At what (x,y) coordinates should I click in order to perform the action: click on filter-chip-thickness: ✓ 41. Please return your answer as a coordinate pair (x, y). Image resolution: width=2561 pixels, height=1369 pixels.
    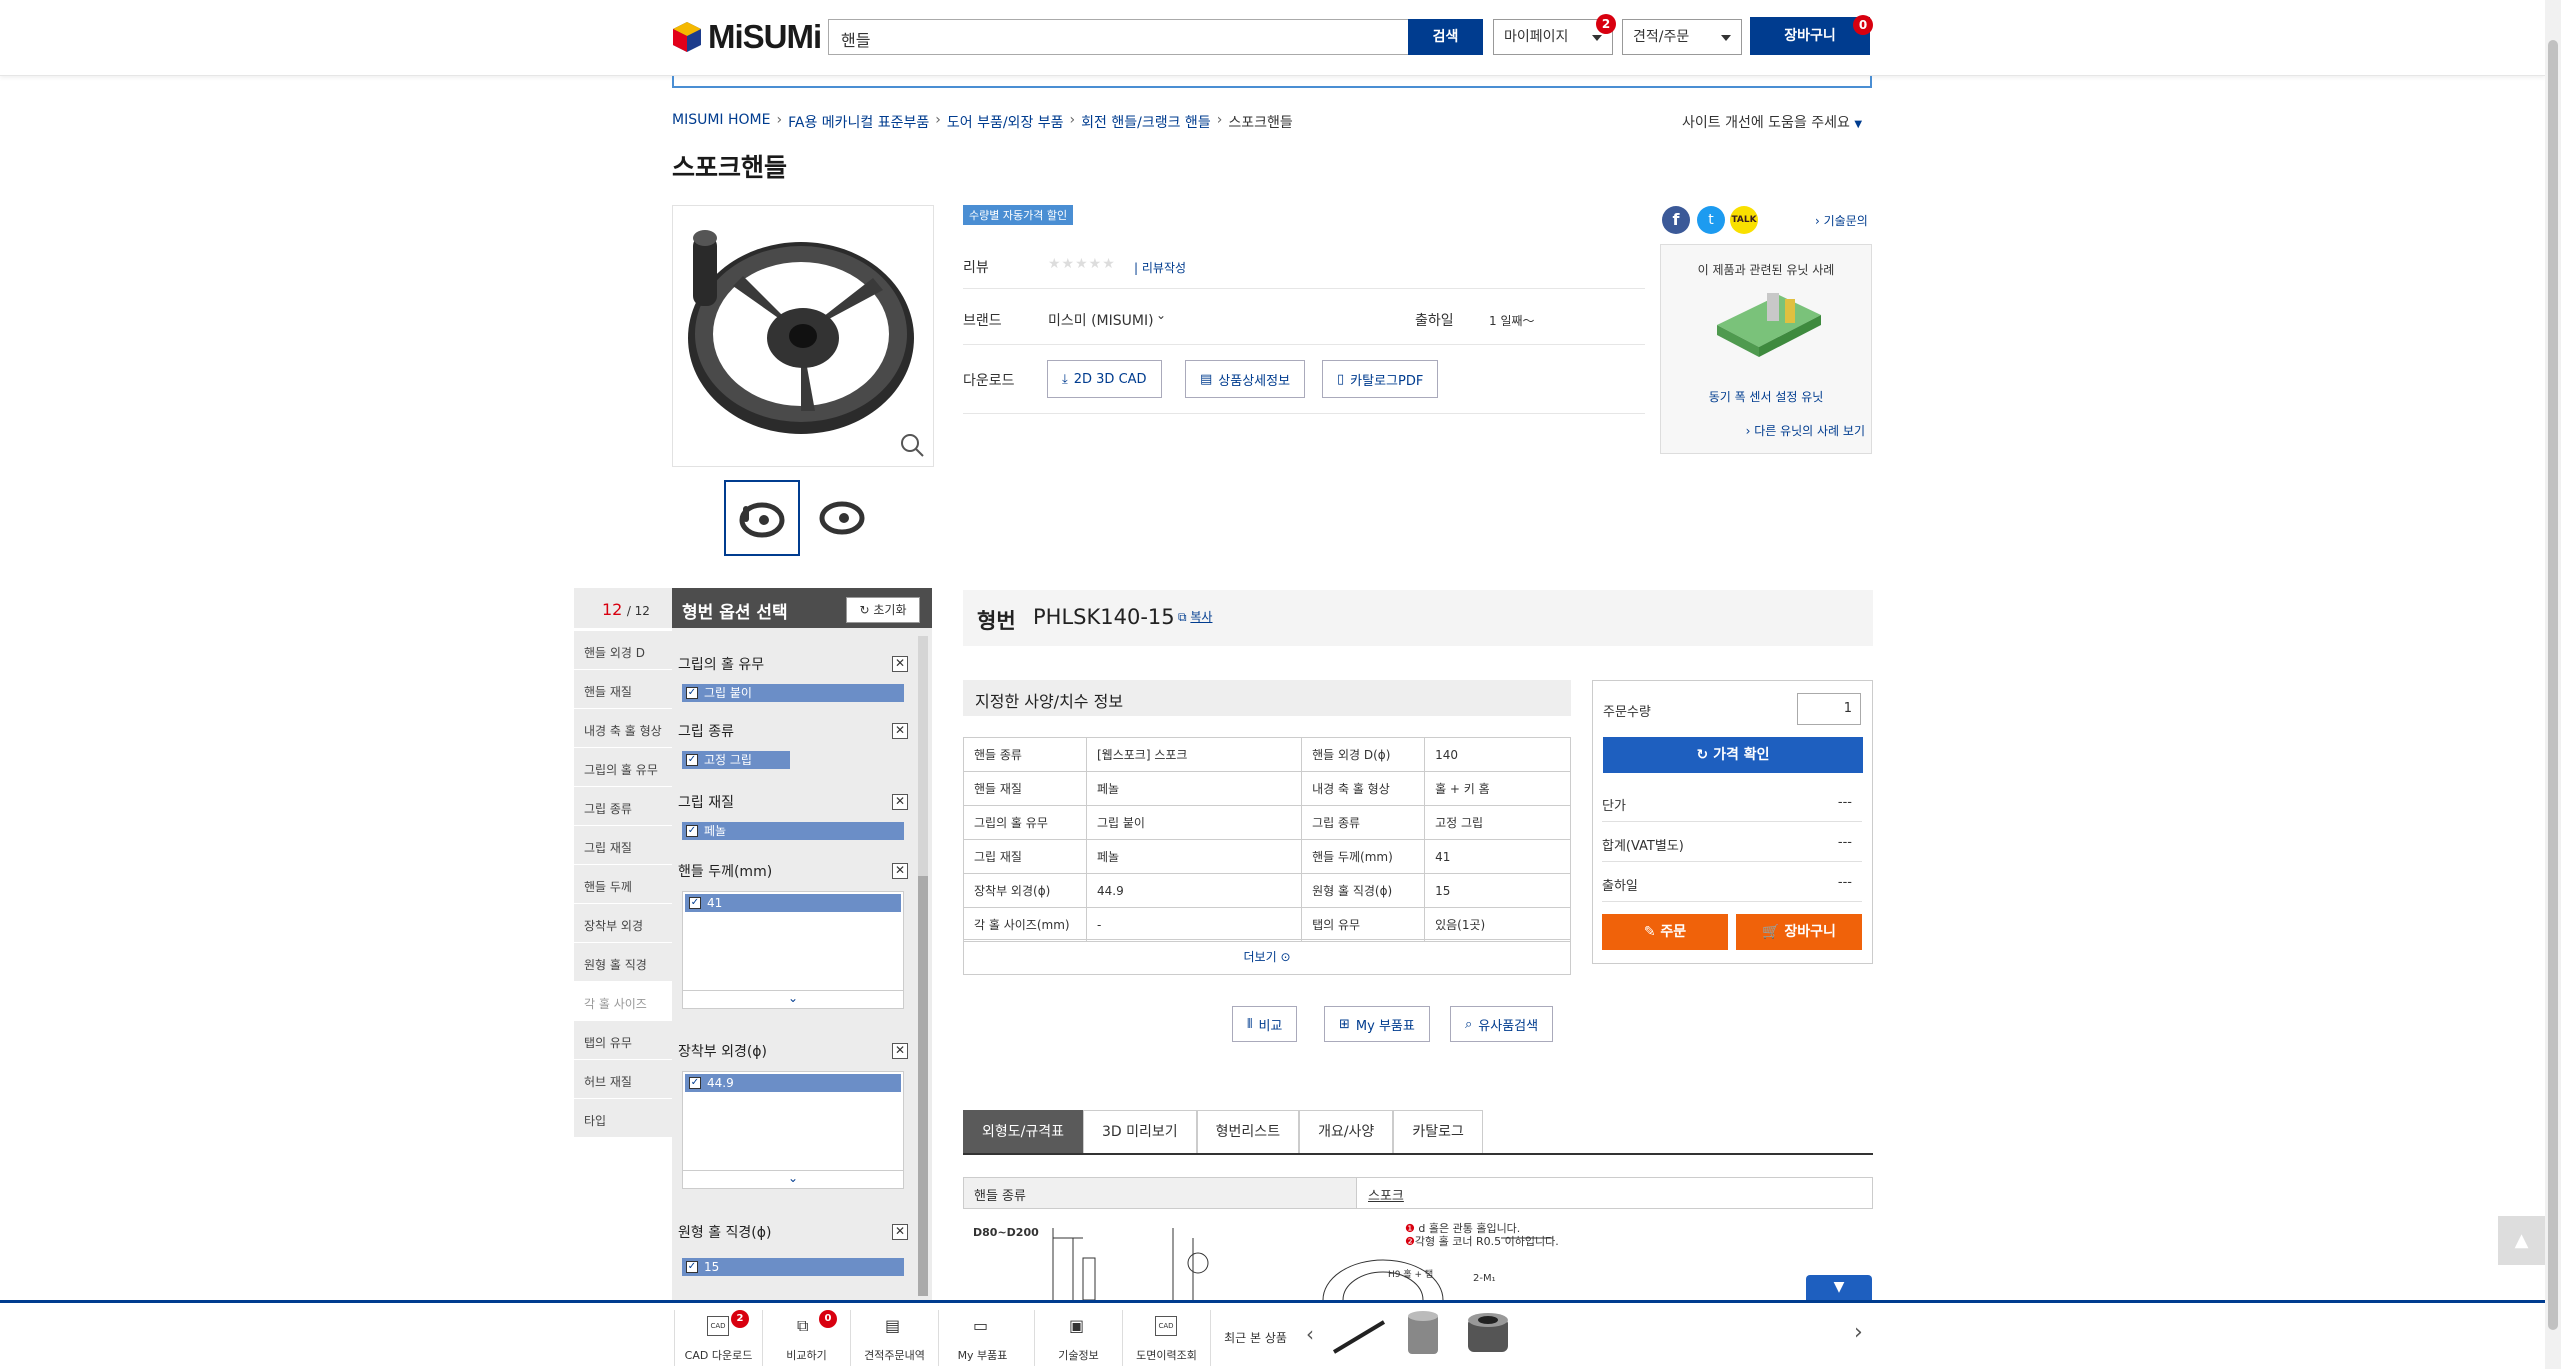
    Looking at the image, I should click on (793, 903).